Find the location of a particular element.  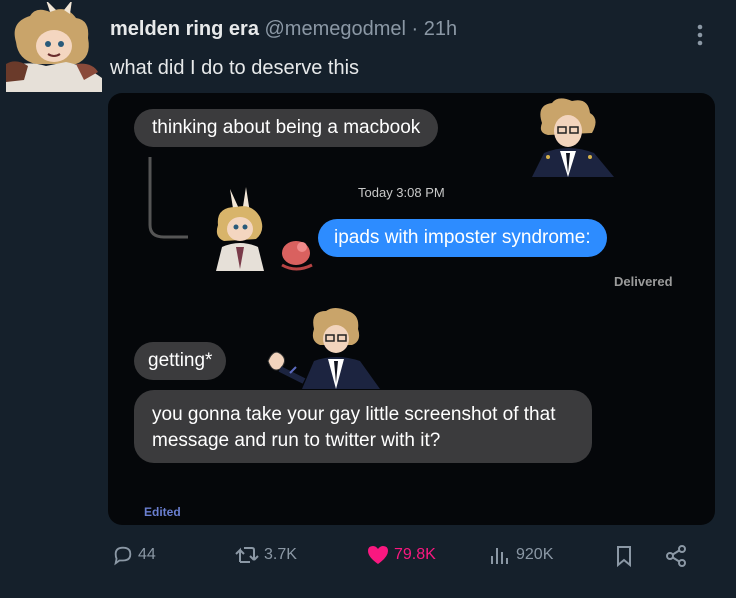

share-icon is located at coordinates (676, 556).